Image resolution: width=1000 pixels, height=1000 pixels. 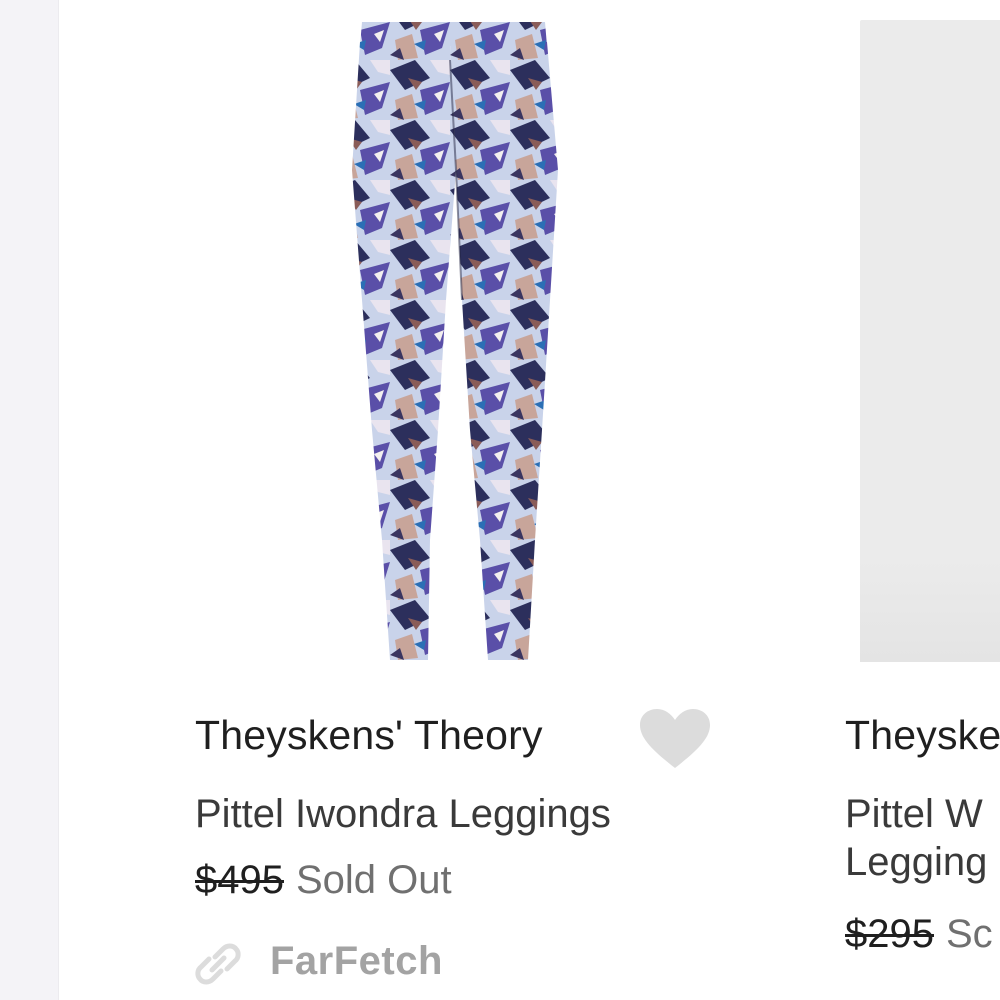 What do you see at coordinates (356, 961) in the screenshot?
I see `retailer-name: FarFetch` at bounding box center [356, 961].